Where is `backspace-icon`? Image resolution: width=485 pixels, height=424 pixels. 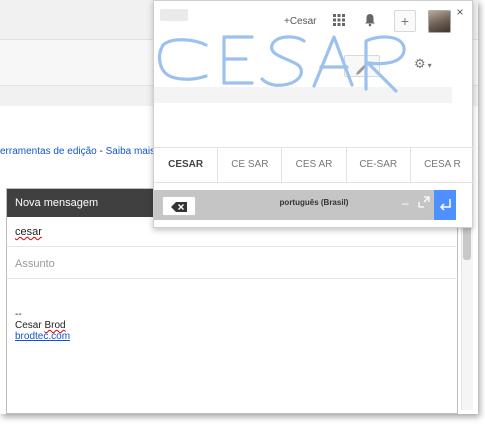 backspace-icon is located at coordinates (179, 207).